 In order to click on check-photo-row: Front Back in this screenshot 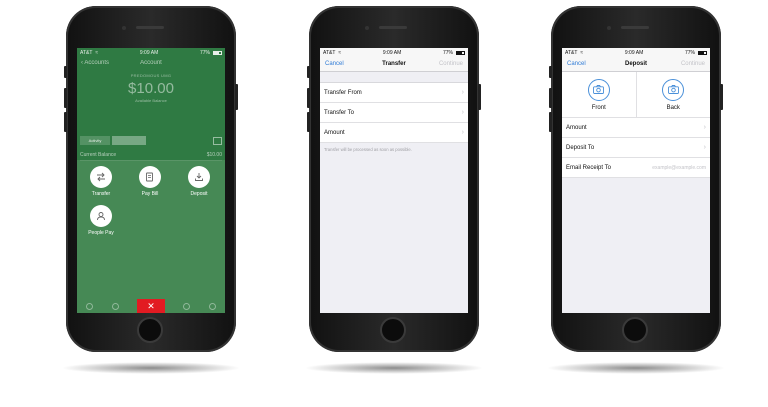, I will do `click(636, 95)`.